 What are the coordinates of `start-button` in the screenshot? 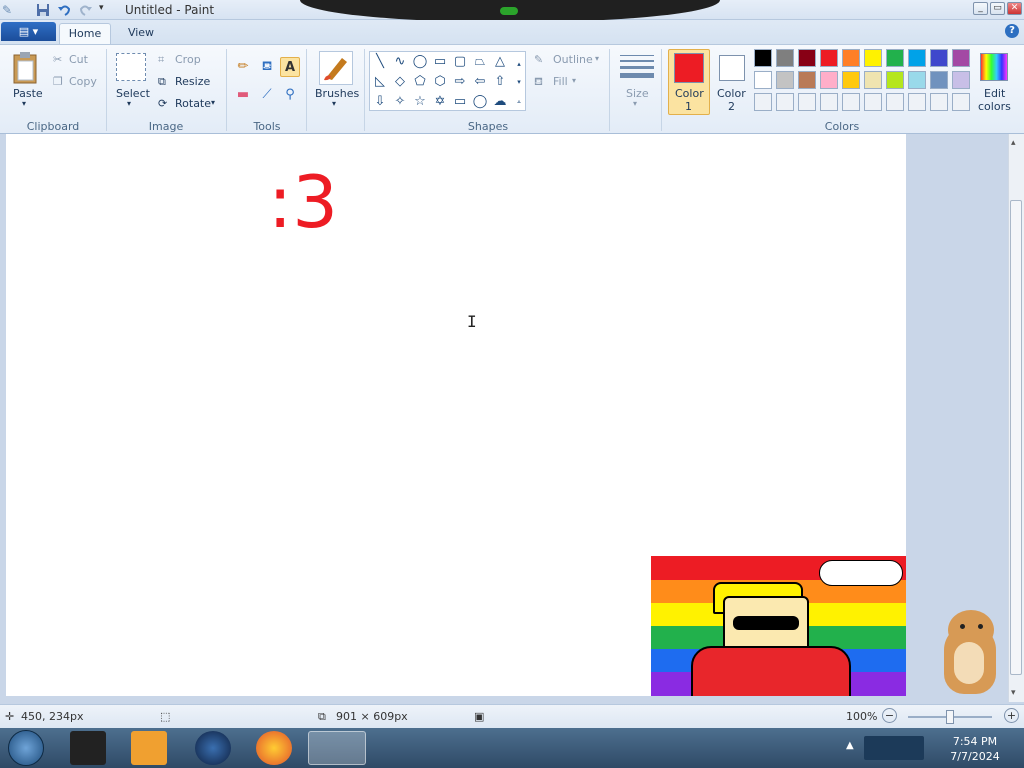 It's located at (26, 748).